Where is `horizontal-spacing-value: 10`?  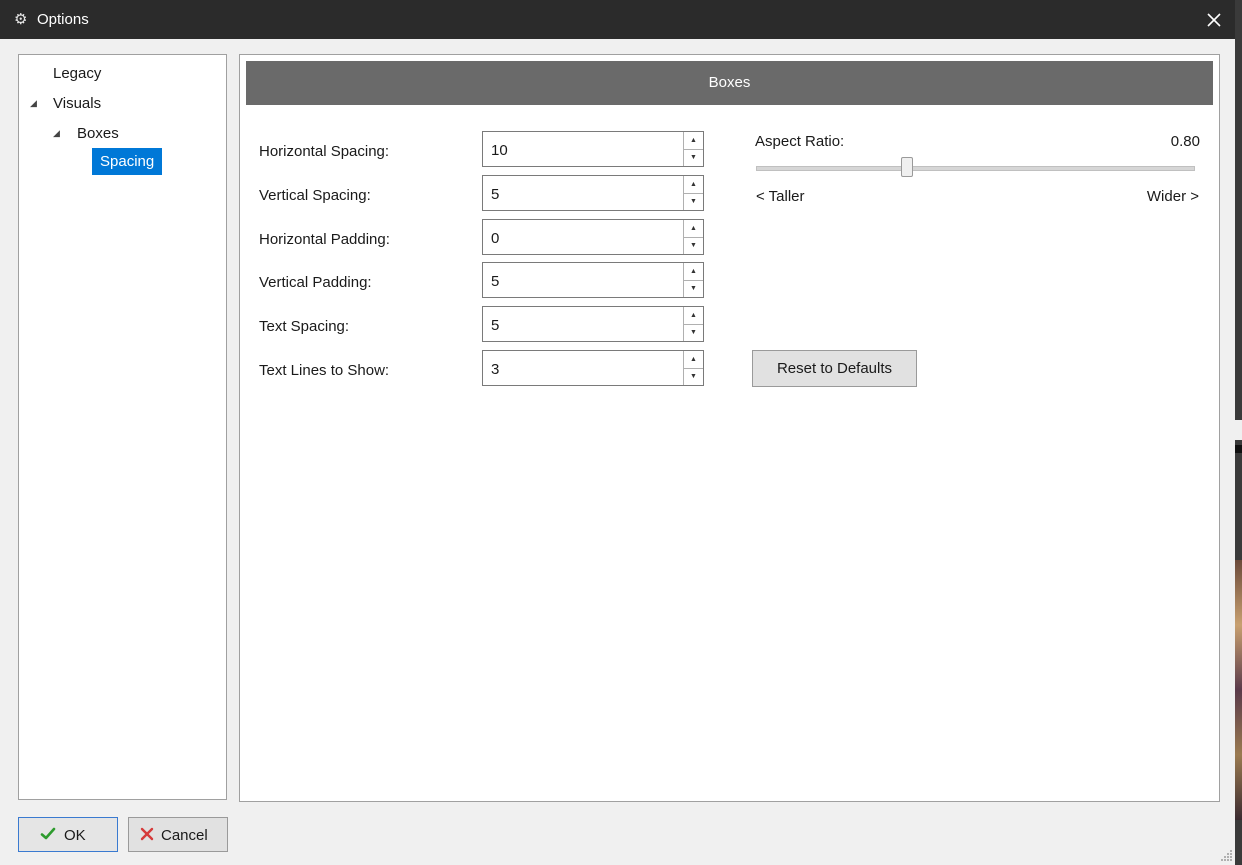
horizontal-spacing-value: 10 is located at coordinates (499, 150).